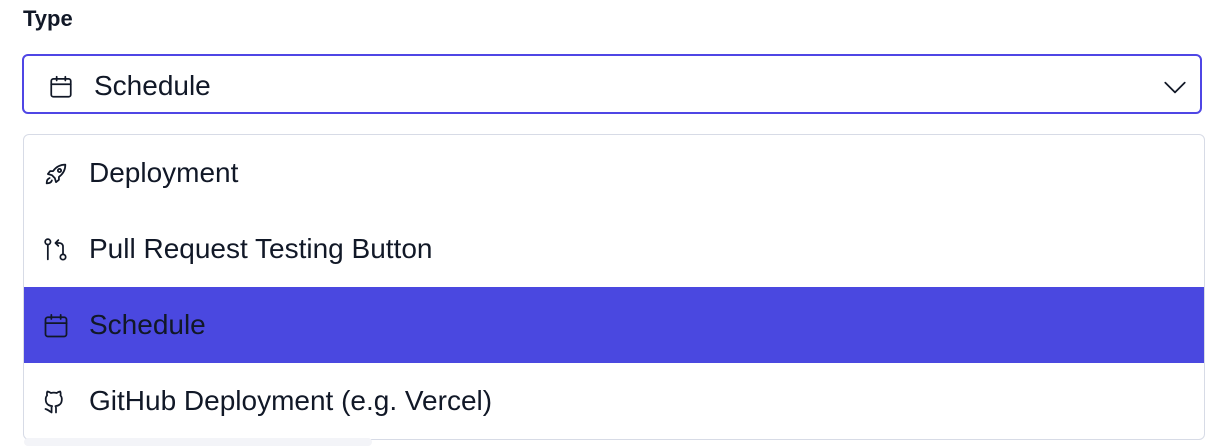 The image size is (1226, 446). What do you see at coordinates (1175, 87) in the screenshot?
I see `chevron-down-icon` at bounding box center [1175, 87].